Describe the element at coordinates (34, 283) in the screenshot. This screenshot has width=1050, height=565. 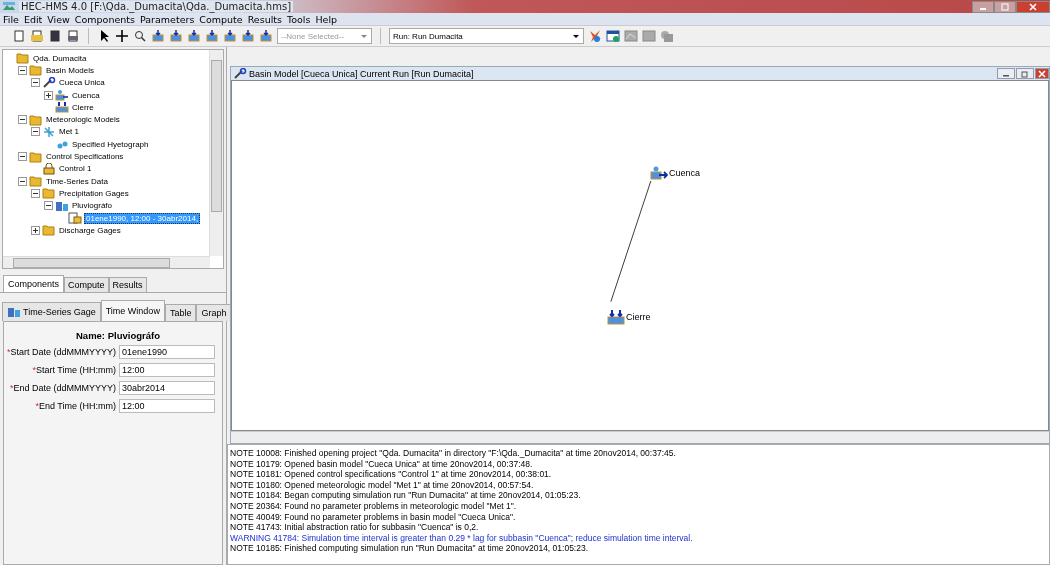
I see `panel-tab: Components` at that location.